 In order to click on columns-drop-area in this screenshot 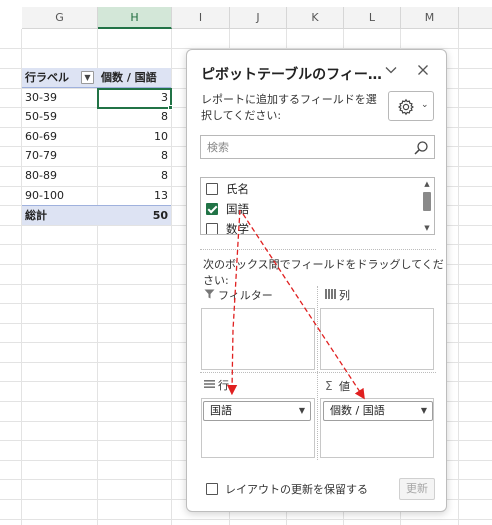, I will do `click(377, 339)`.